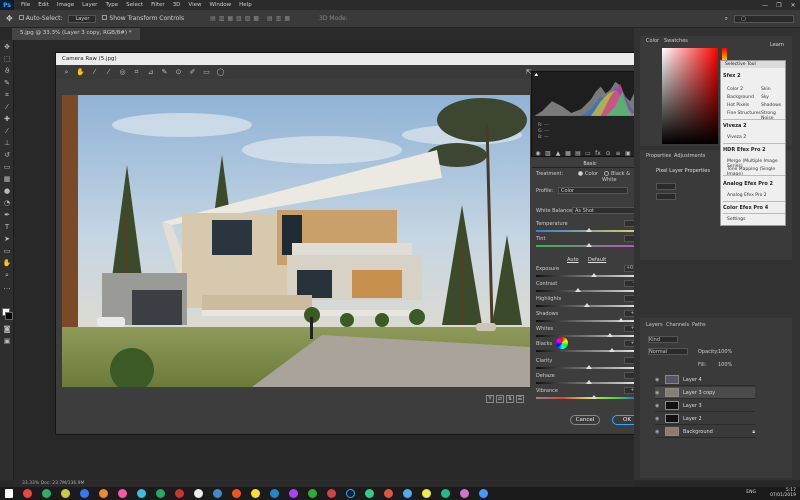 The width and height of the screenshot is (800, 500). Describe the element at coordinates (25, 5) in the screenshot. I see `menu-file: File` at that location.